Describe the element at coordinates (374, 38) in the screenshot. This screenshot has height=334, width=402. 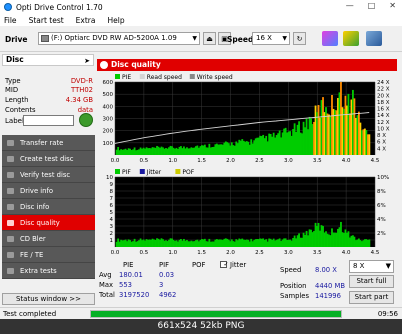
I see `floppy-save-icon` at that location.